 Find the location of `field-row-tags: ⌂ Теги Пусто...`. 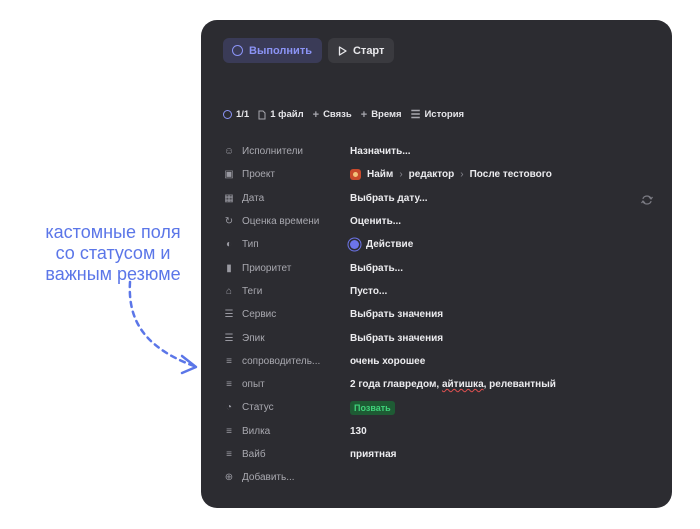

field-row-tags: ⌂ Теги Пусто... is located at coordinates (438, 291).